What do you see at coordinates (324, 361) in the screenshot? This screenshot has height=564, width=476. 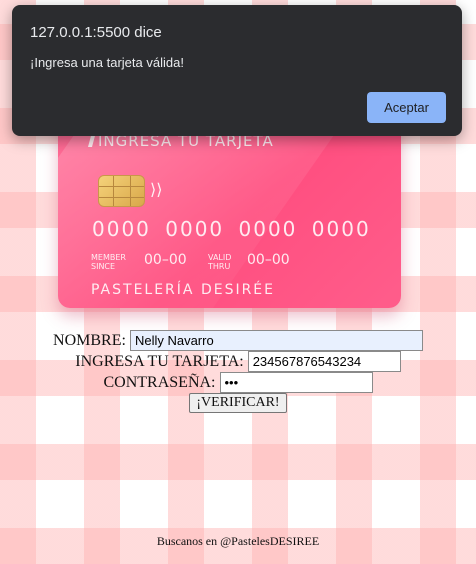 I see `card-number-input` at bounding box center [324, 361].